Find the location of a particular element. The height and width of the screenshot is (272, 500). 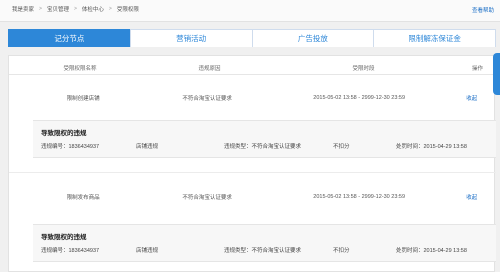

breadcrumb-item: 宝贝管理 is located at coordinates (58, 9).